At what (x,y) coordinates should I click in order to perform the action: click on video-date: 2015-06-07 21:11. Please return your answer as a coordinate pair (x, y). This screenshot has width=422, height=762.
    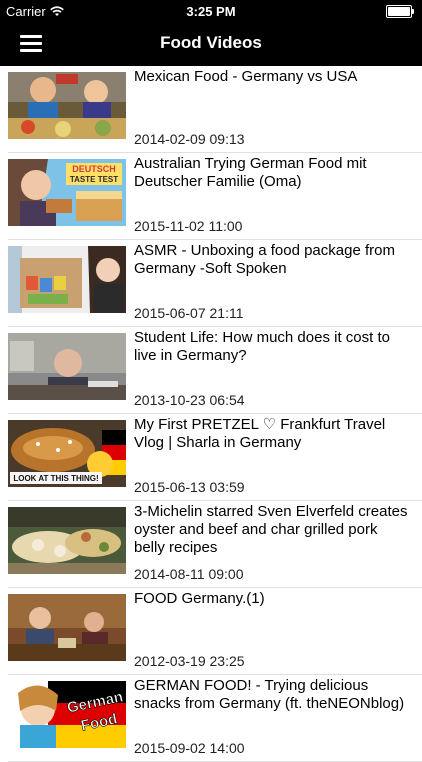
    Looking at the image, I should click on (189, 313).